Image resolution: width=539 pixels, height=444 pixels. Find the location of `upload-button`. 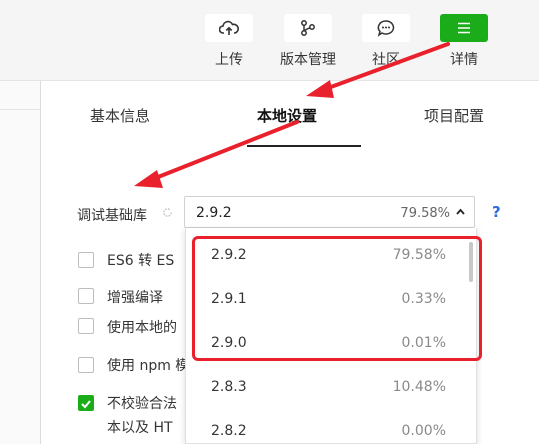

upload-button is located at coordinates (229, 28).